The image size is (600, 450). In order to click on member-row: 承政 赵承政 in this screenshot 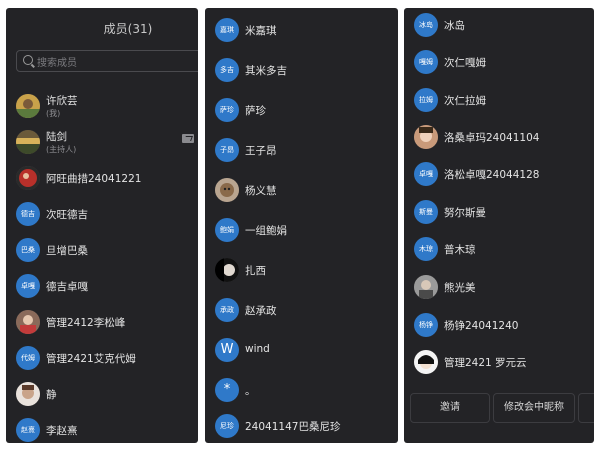, I will do `click(301, 311)`.